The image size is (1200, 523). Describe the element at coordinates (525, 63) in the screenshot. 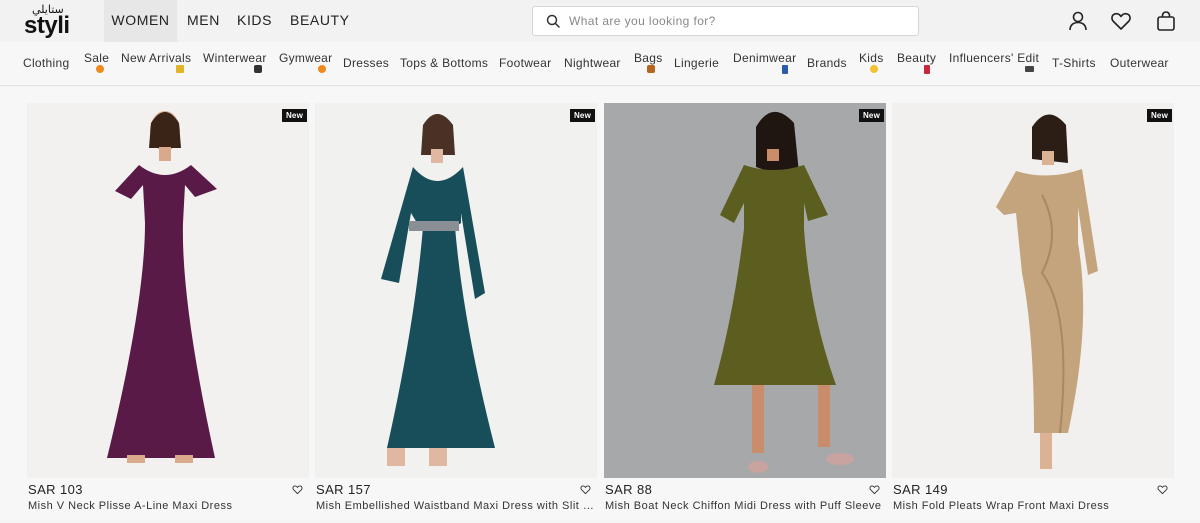

I see `category-footwear: Footwear` at that location.